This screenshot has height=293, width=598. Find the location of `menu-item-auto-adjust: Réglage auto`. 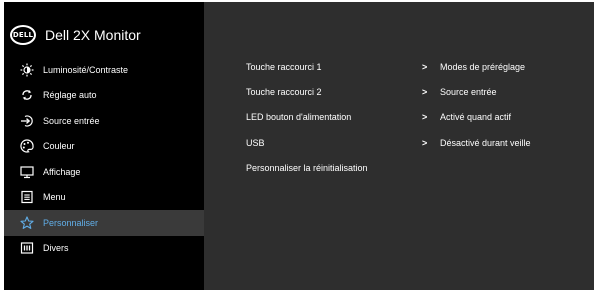

menu-item-auto-adjust: Réglage auto is located at coordinates (104, 96).